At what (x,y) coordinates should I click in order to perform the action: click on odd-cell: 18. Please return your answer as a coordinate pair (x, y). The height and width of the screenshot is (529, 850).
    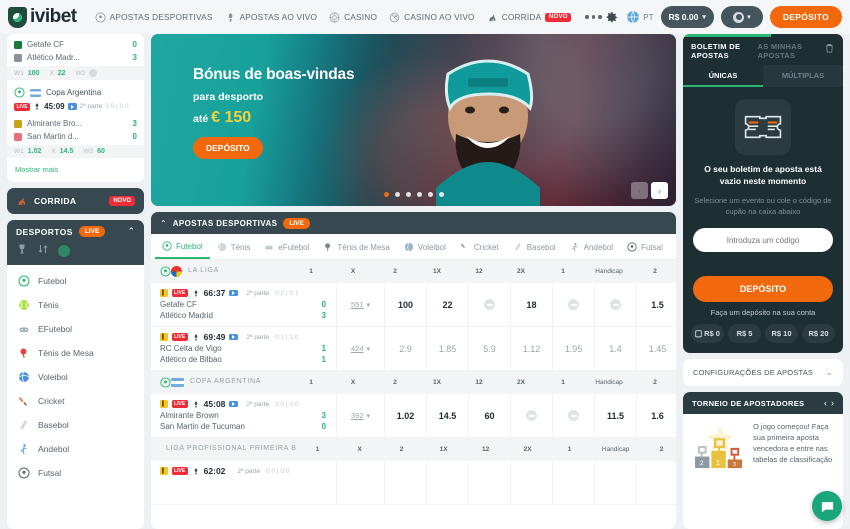
    Looking at the image, I should click on (531, 304).